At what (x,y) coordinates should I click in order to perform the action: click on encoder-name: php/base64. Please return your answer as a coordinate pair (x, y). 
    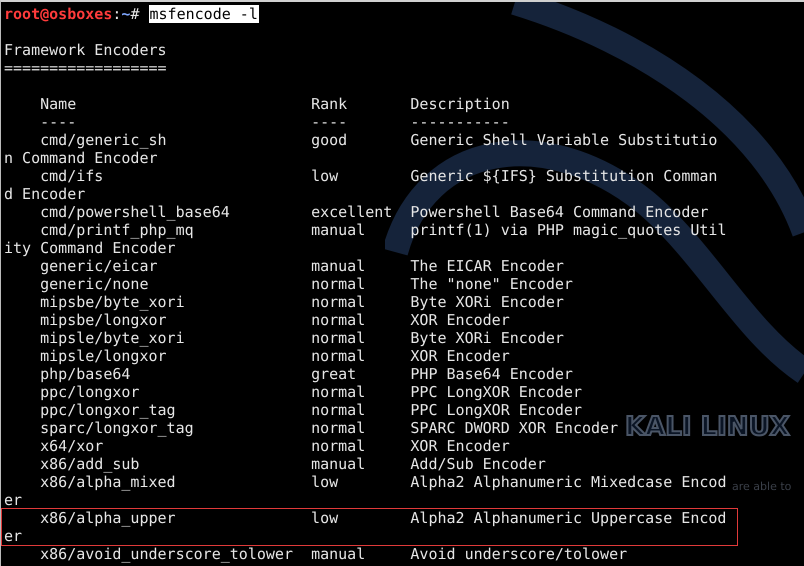
    Looking at the image, I should click on (85, 374).